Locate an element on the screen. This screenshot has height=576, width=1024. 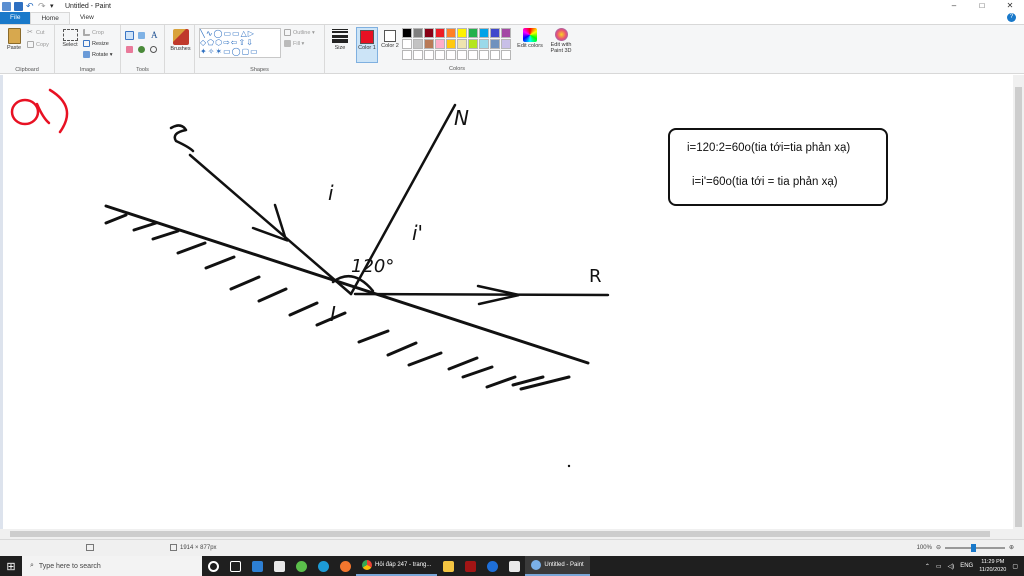
undo-icon: ↶ is located at coordinates (30, 6).